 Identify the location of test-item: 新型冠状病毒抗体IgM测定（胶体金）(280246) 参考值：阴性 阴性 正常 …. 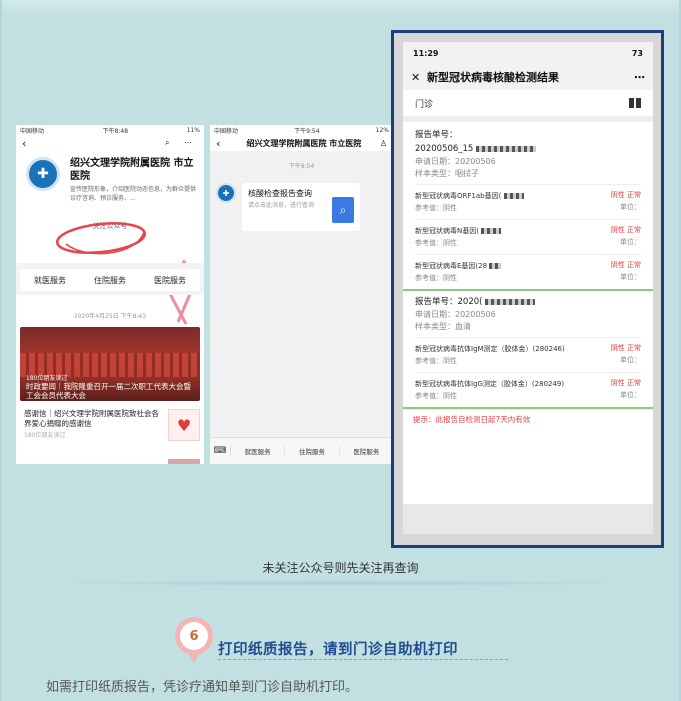
(528, 354).